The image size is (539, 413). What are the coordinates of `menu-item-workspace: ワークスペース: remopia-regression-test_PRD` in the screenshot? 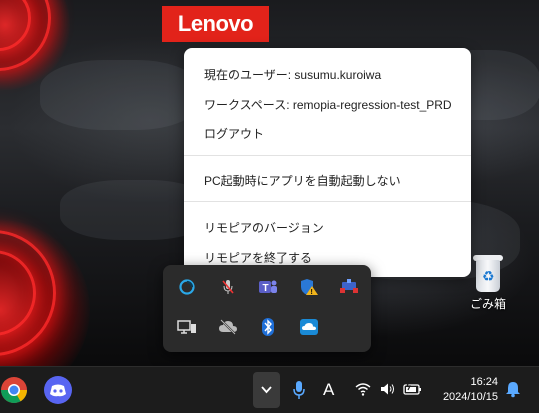 It's located at (328, 105).